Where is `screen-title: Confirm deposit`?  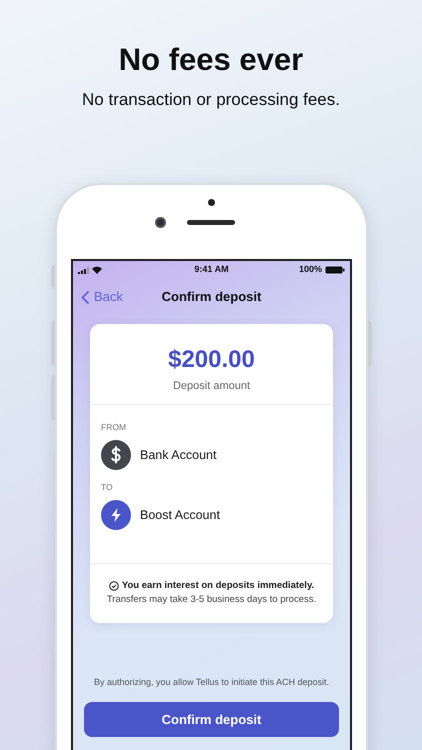
screen-title: Confirm deposit is located at coordinates (212, 297).